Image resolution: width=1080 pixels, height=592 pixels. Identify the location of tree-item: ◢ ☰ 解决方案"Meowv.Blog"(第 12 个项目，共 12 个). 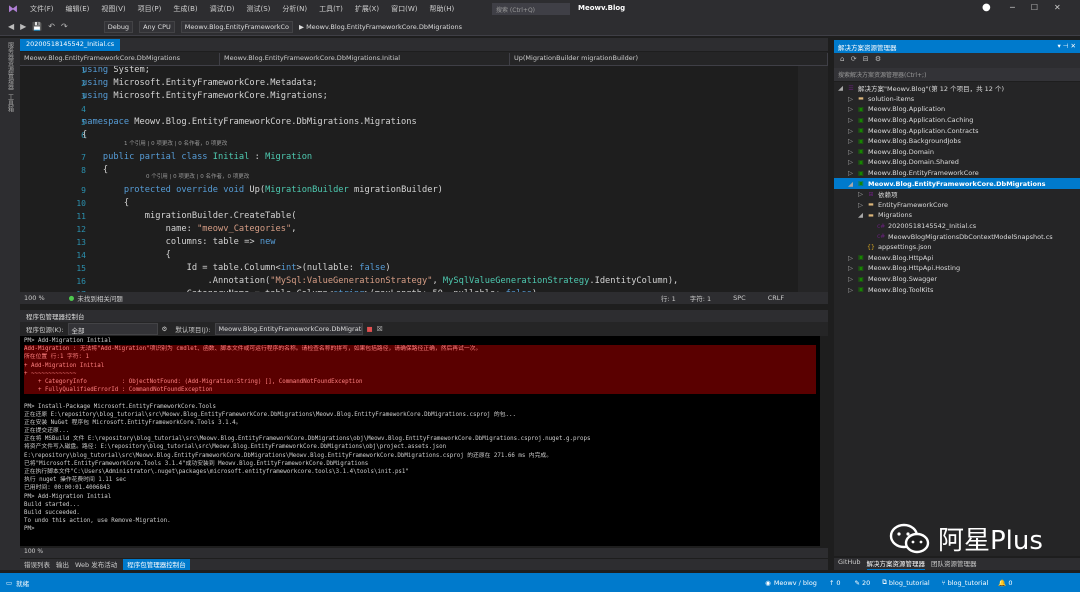
(921, 88).